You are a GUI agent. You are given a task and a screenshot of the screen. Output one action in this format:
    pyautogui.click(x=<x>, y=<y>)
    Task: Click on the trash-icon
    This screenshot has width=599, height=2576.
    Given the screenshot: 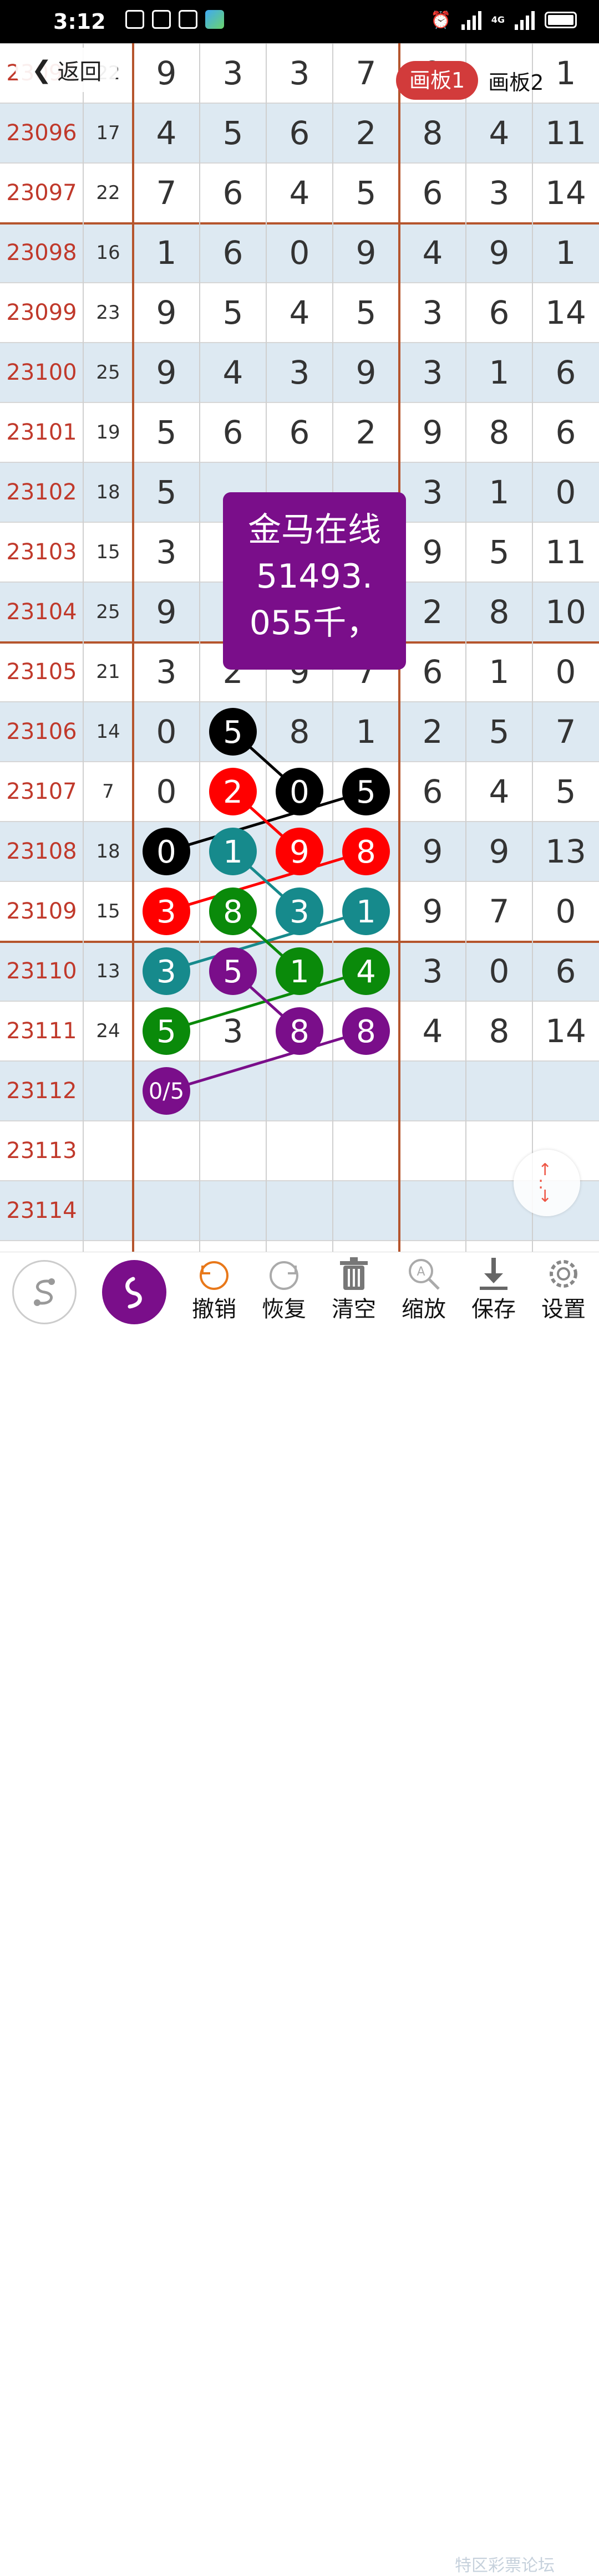 What is the action you would take?
    pyautogui.click(x=354, y=1273)
    